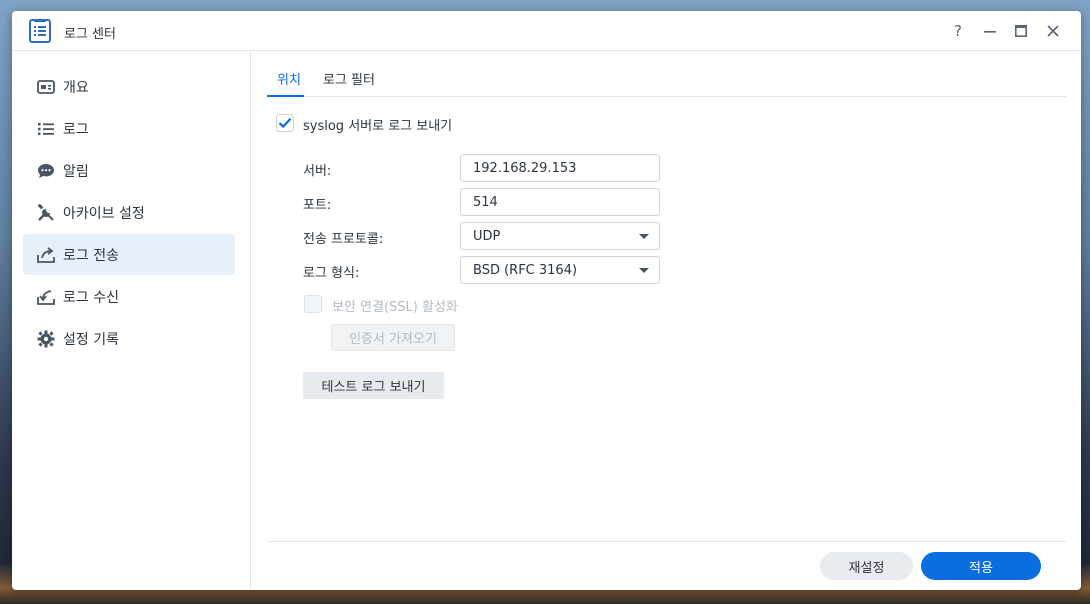 This screenshot has width=1090, height=604. I want to click on maximize-button, so click(1021, 31).